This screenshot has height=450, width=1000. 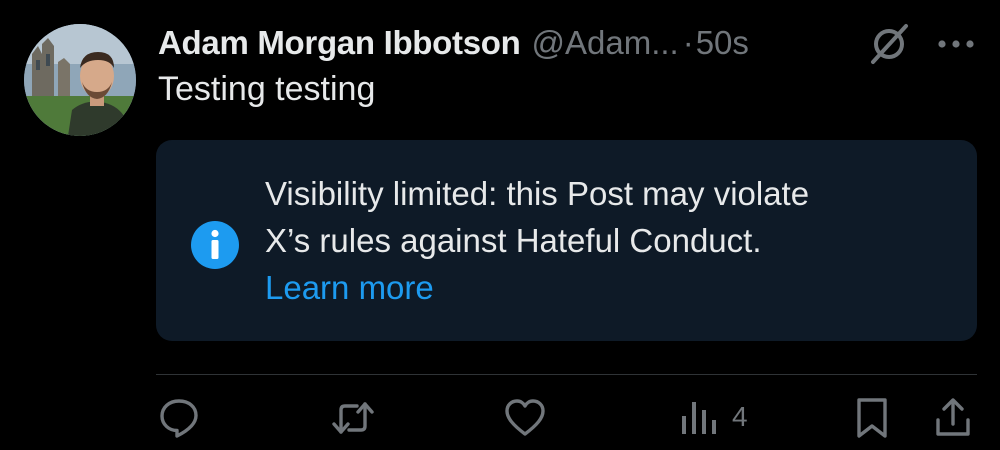 What do you see at coordinates (740, 416) in the screenshot?
I see `views-count: 4` at bounding box center [740, 416].